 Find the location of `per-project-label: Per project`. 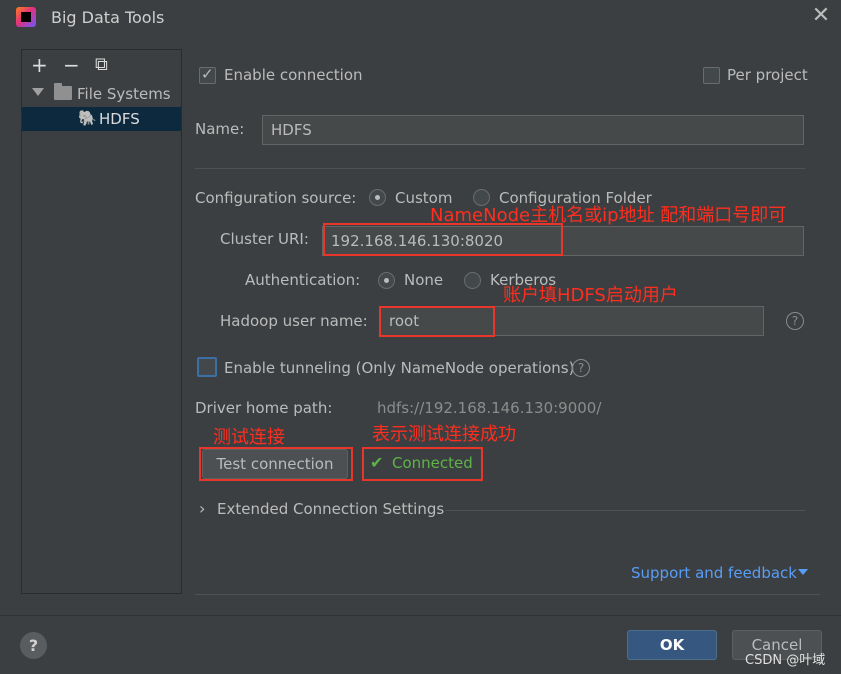

per-project-label: Per project is located at coordinates (767, 75).